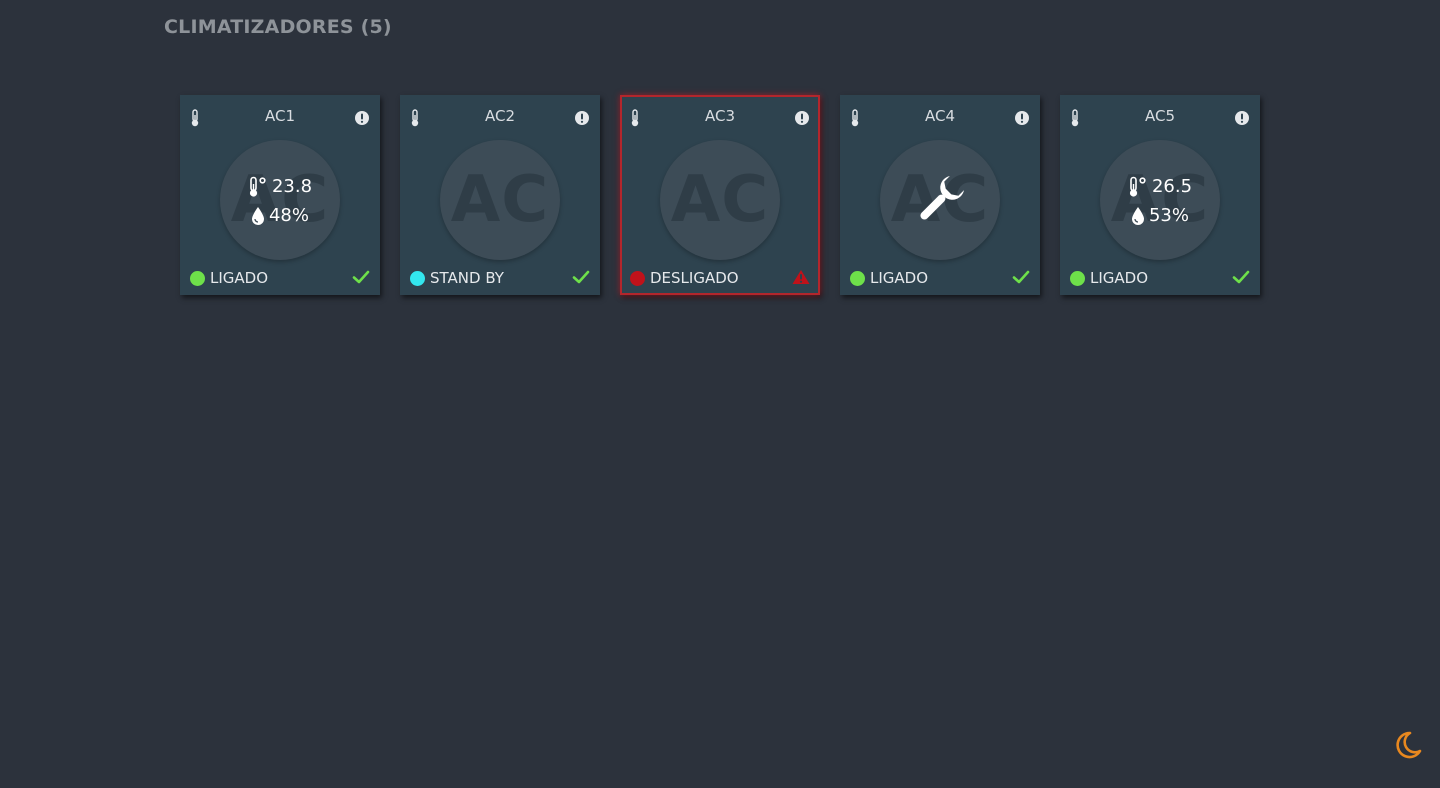 The width and height of the screenshot is (1440, 788). Describe the element at coordinates (1172, 186) in the screenshot. I see `temperature-value: 26.5` at that location.